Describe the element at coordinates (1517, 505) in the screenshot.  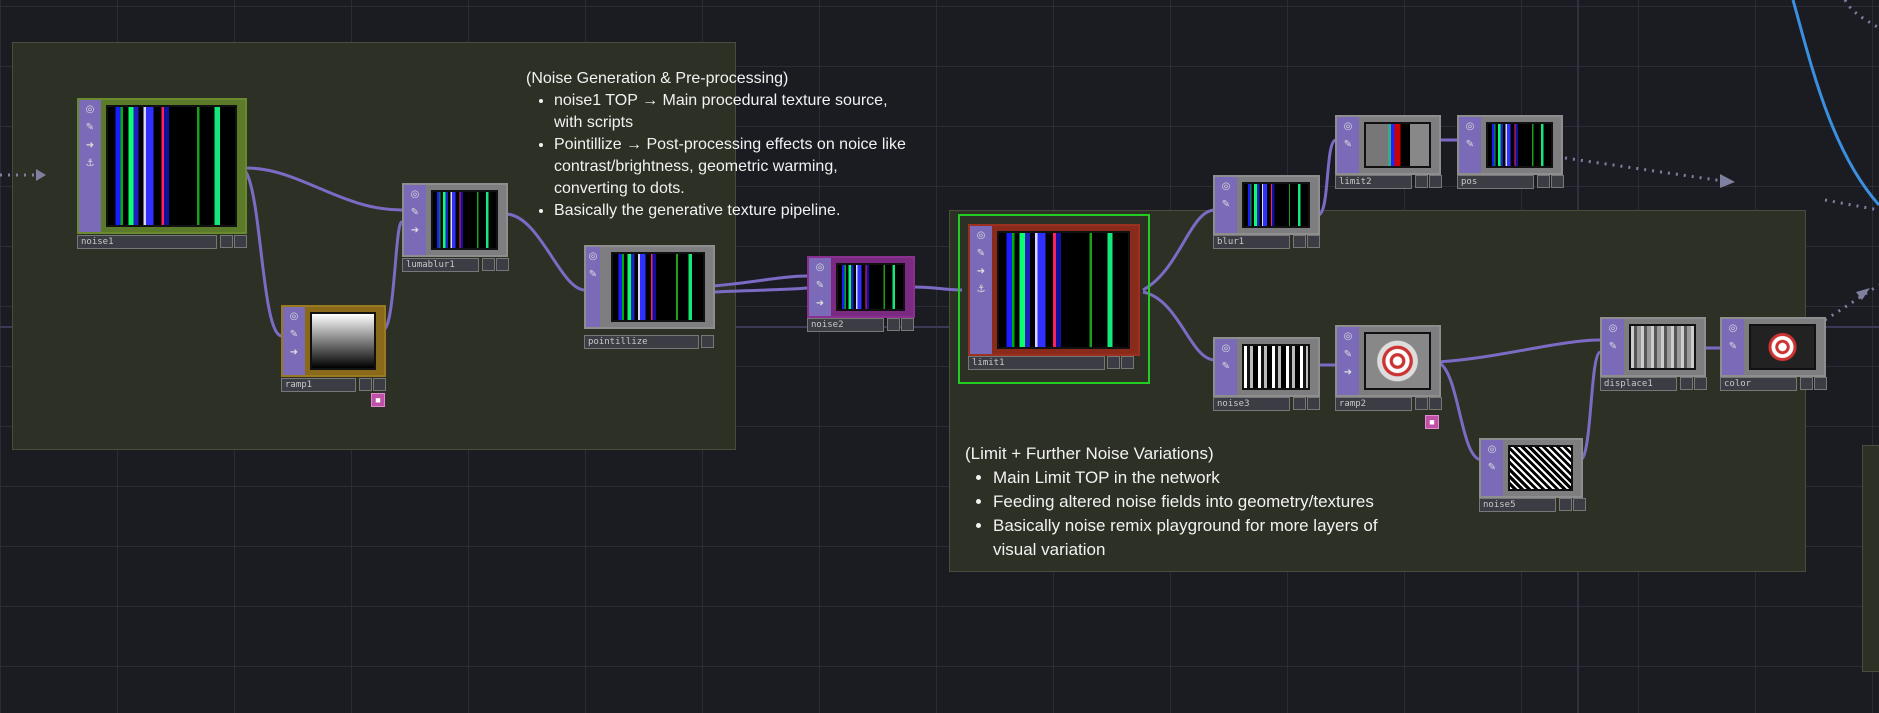
I see `node-name-label: noise5` at that location.